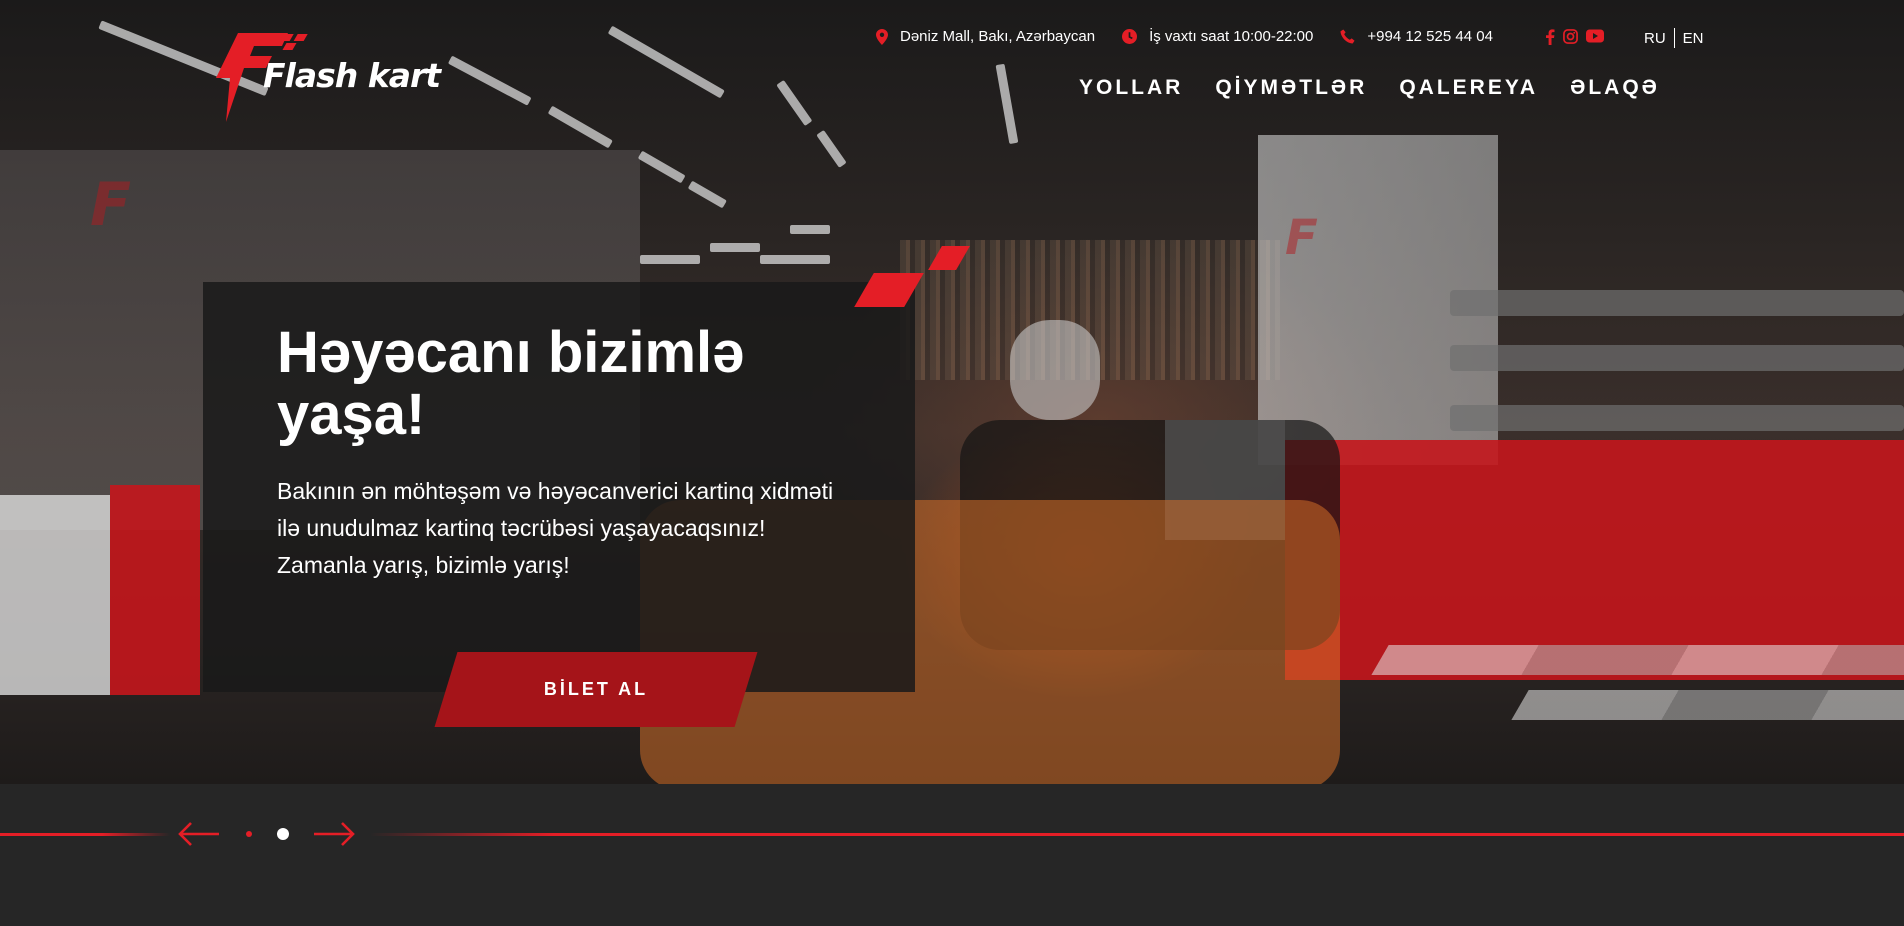  I want to click on flash-kart-logo: Flash kart, so click(333, 77).